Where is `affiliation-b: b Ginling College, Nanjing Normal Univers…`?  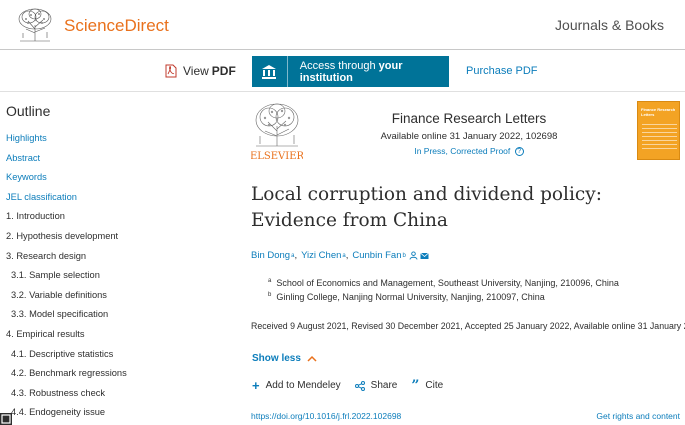 affiliation-b: b Ginling College, Nanjing Normal Univers… is located at coordinates (406, 297).